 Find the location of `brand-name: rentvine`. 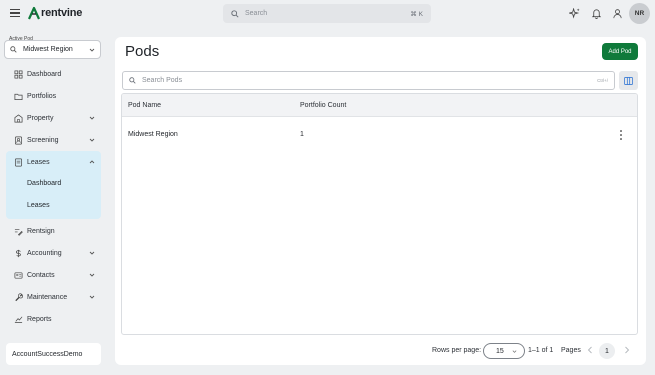

brand-name: rentvine is located at coordinates (62, 13).